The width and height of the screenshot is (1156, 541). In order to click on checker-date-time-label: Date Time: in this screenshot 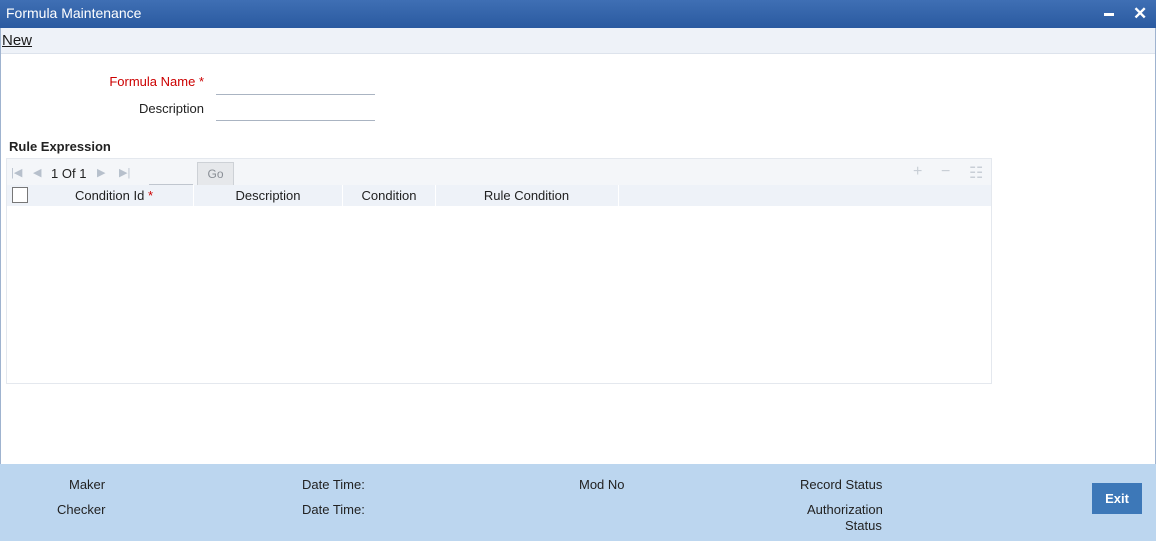, I will do `click(333, 509)`.